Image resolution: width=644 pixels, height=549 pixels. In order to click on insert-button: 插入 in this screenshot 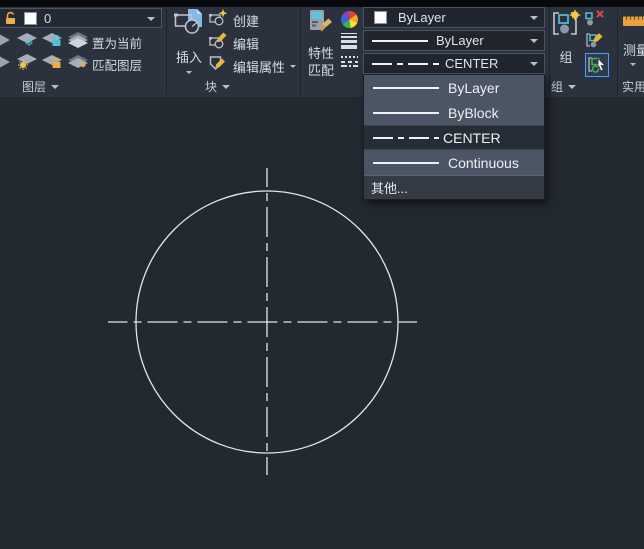, I will do `click(189, 43)`.